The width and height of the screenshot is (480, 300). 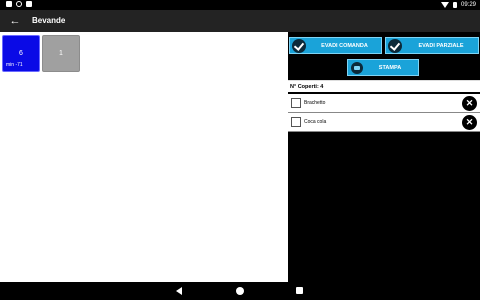 I want to click on notification-icon, so click(x=9, y=4).